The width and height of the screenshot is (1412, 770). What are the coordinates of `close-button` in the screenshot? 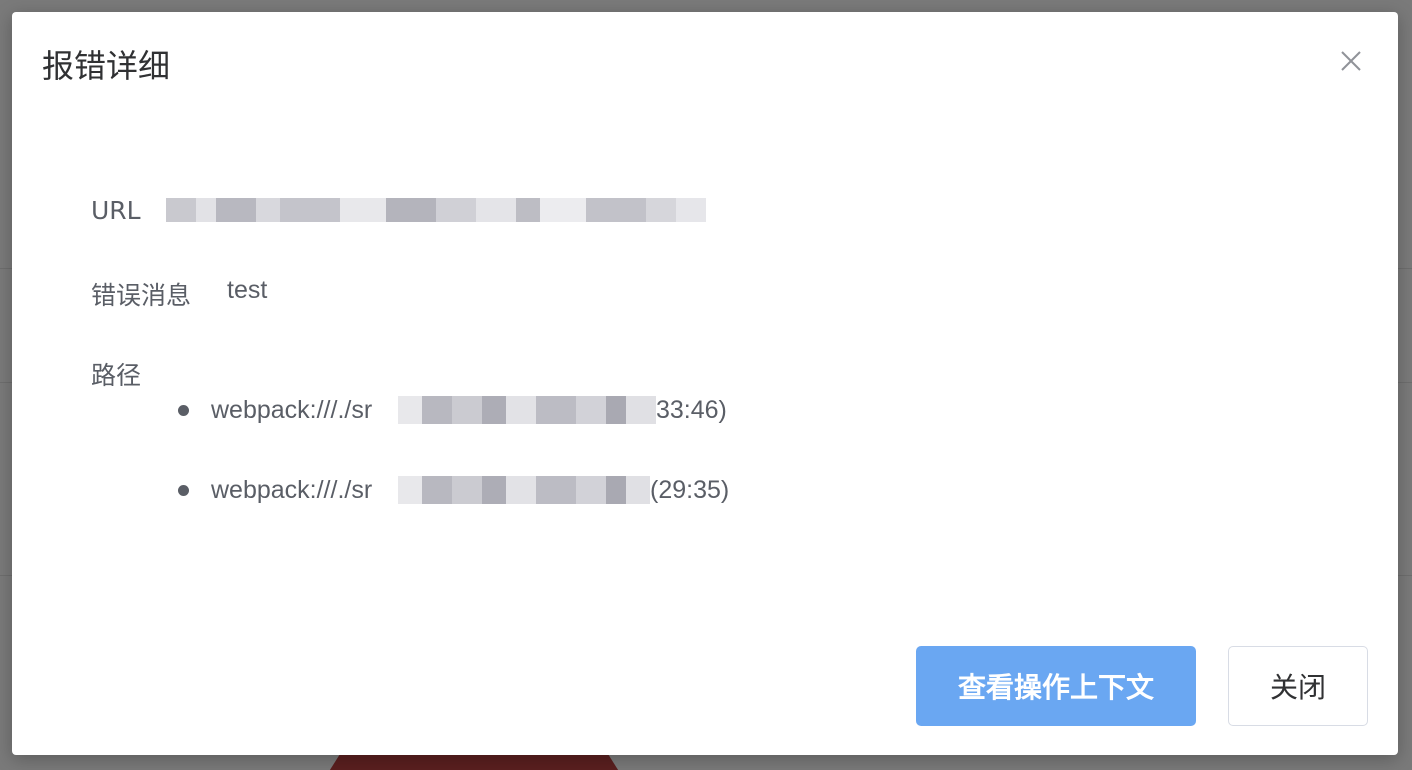 It's located at (1351, 61).